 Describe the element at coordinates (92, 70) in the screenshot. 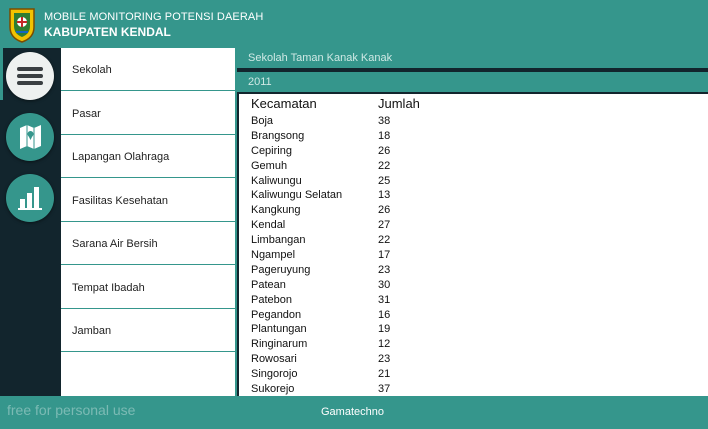

I see `nav-item-label: Sekolah` at that location.